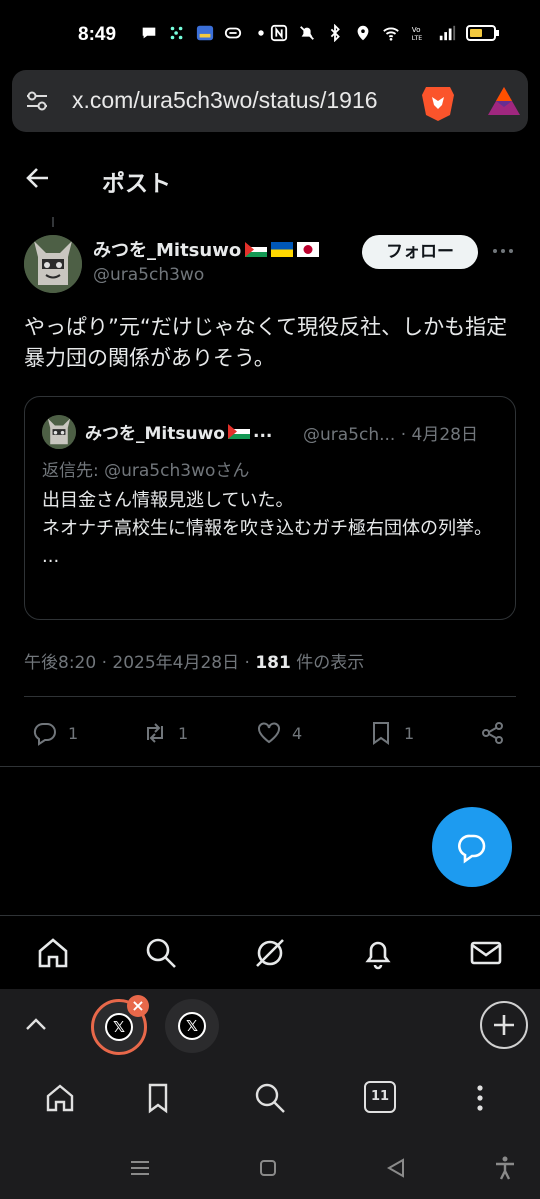 The height and width of the screenshot is (1199, 540). I want to click on messages-envelope-icon, so click(486, 953).